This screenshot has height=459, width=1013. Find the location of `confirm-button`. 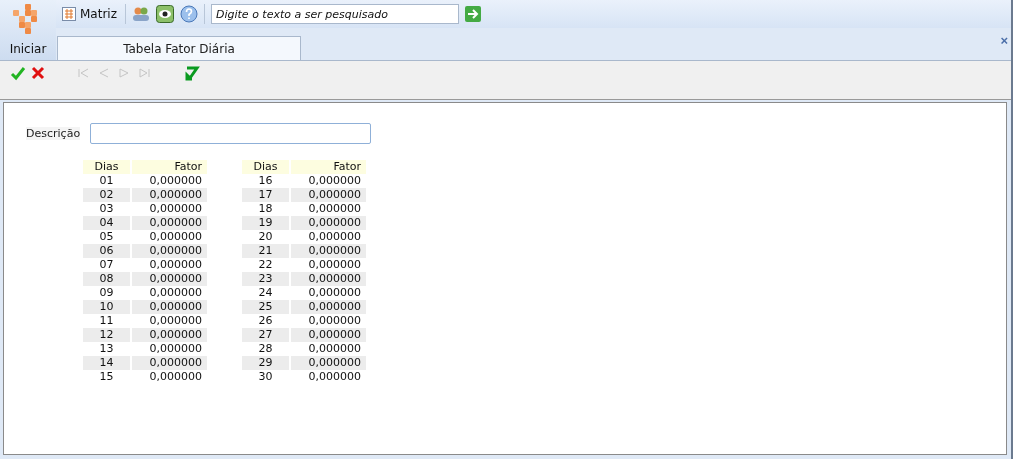

confirm-button is located at coordinates (18, 73).